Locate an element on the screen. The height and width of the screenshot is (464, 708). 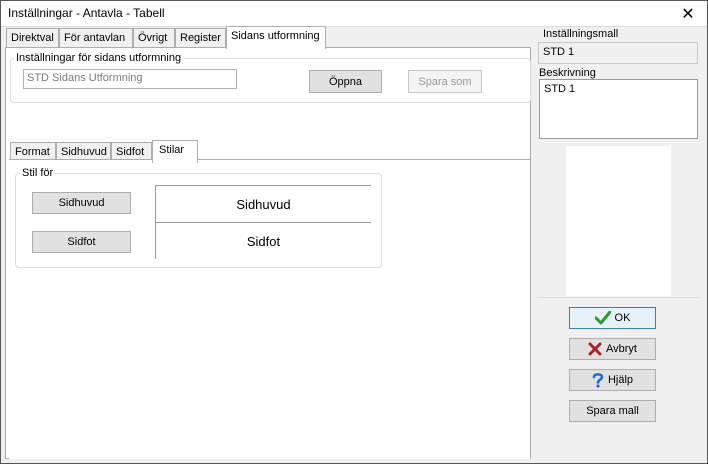
open-button: Öppna is located at coordinates (345, 81).